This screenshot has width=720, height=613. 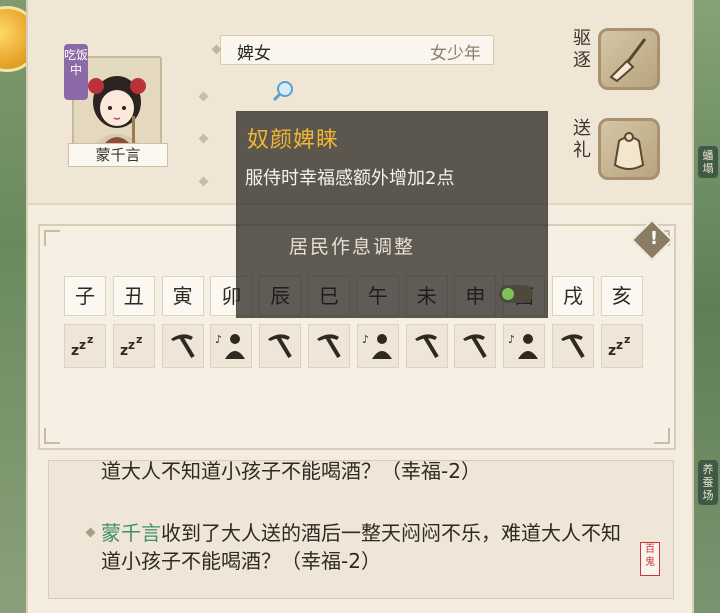 What do you see at coordinates (90, 532) in the screenshot?
I see `bullet-icon` at bounding box center [90, 532].